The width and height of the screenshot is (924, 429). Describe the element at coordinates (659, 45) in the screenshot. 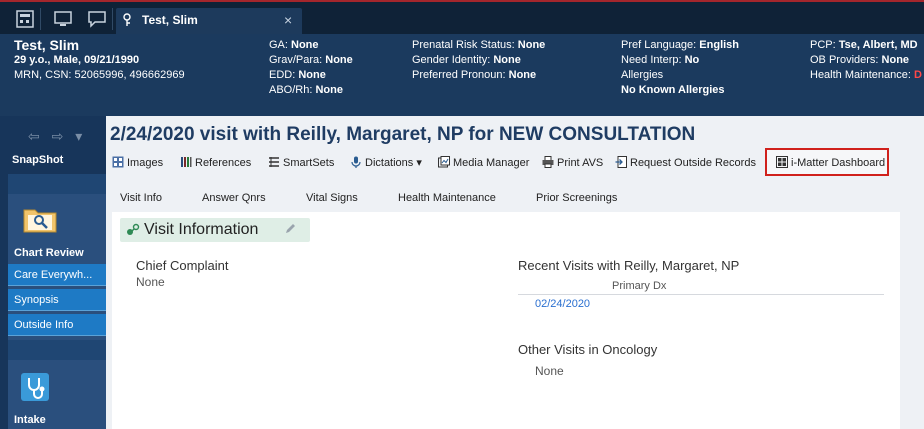

I see `lang-label: Pref Language:` at that location.